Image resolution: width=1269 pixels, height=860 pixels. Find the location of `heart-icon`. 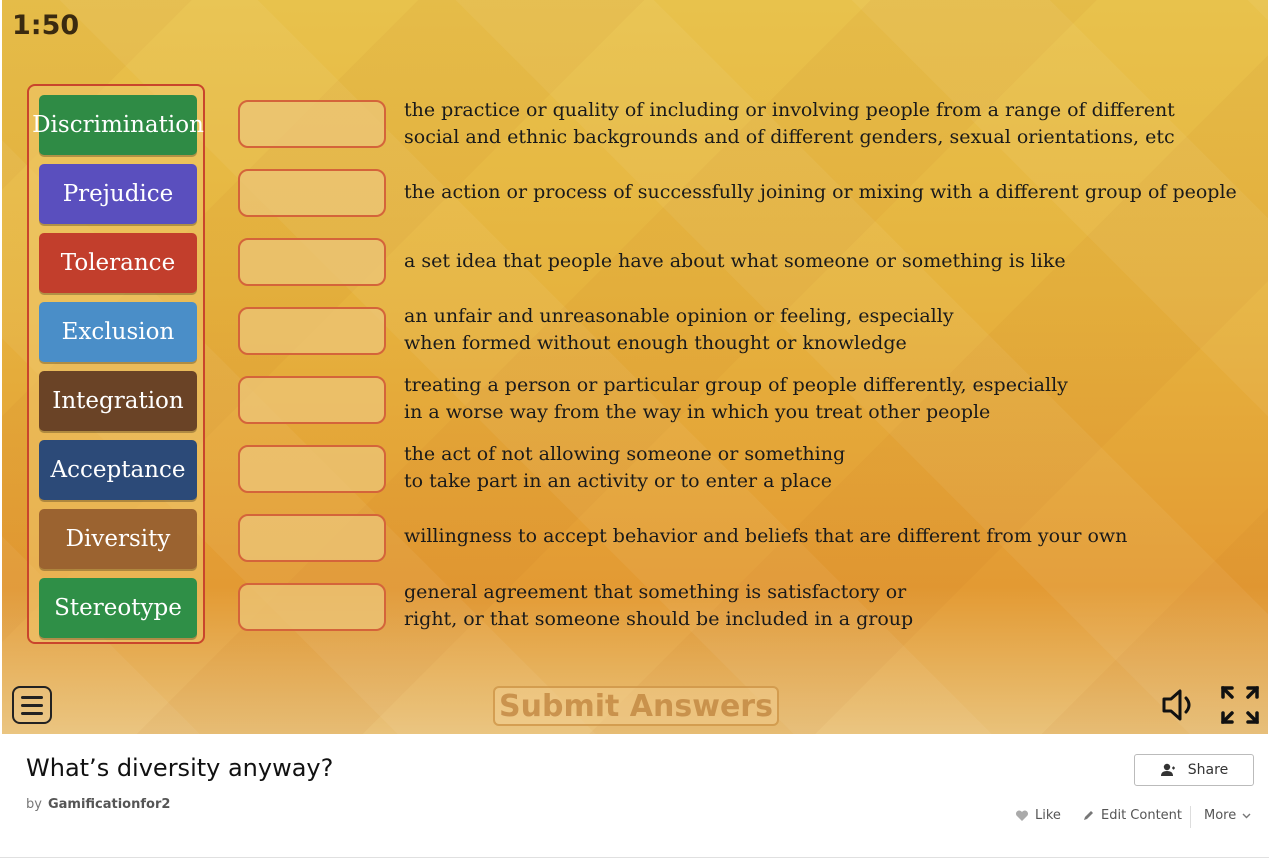

heart-icon is located at coordinates (1022, 815).